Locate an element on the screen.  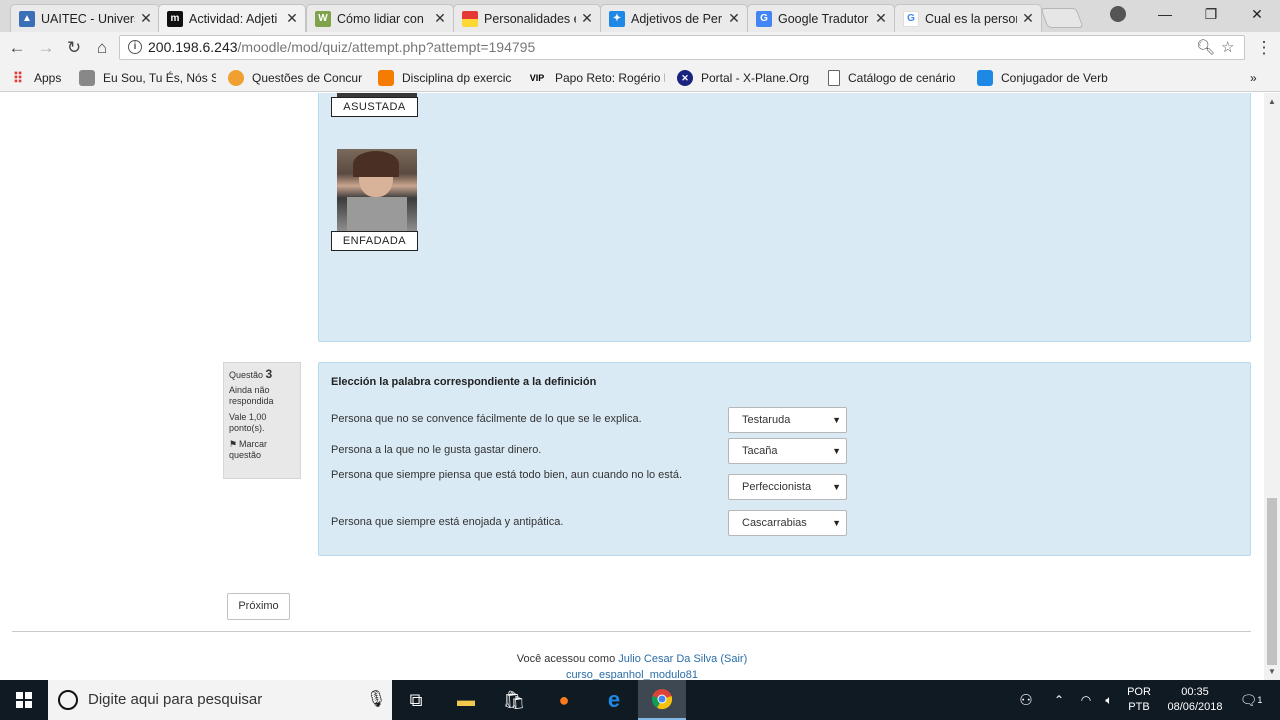
bookmark-papo-reto: VIP Papo Reto: Rogério F is located at coordinates (596, 78).